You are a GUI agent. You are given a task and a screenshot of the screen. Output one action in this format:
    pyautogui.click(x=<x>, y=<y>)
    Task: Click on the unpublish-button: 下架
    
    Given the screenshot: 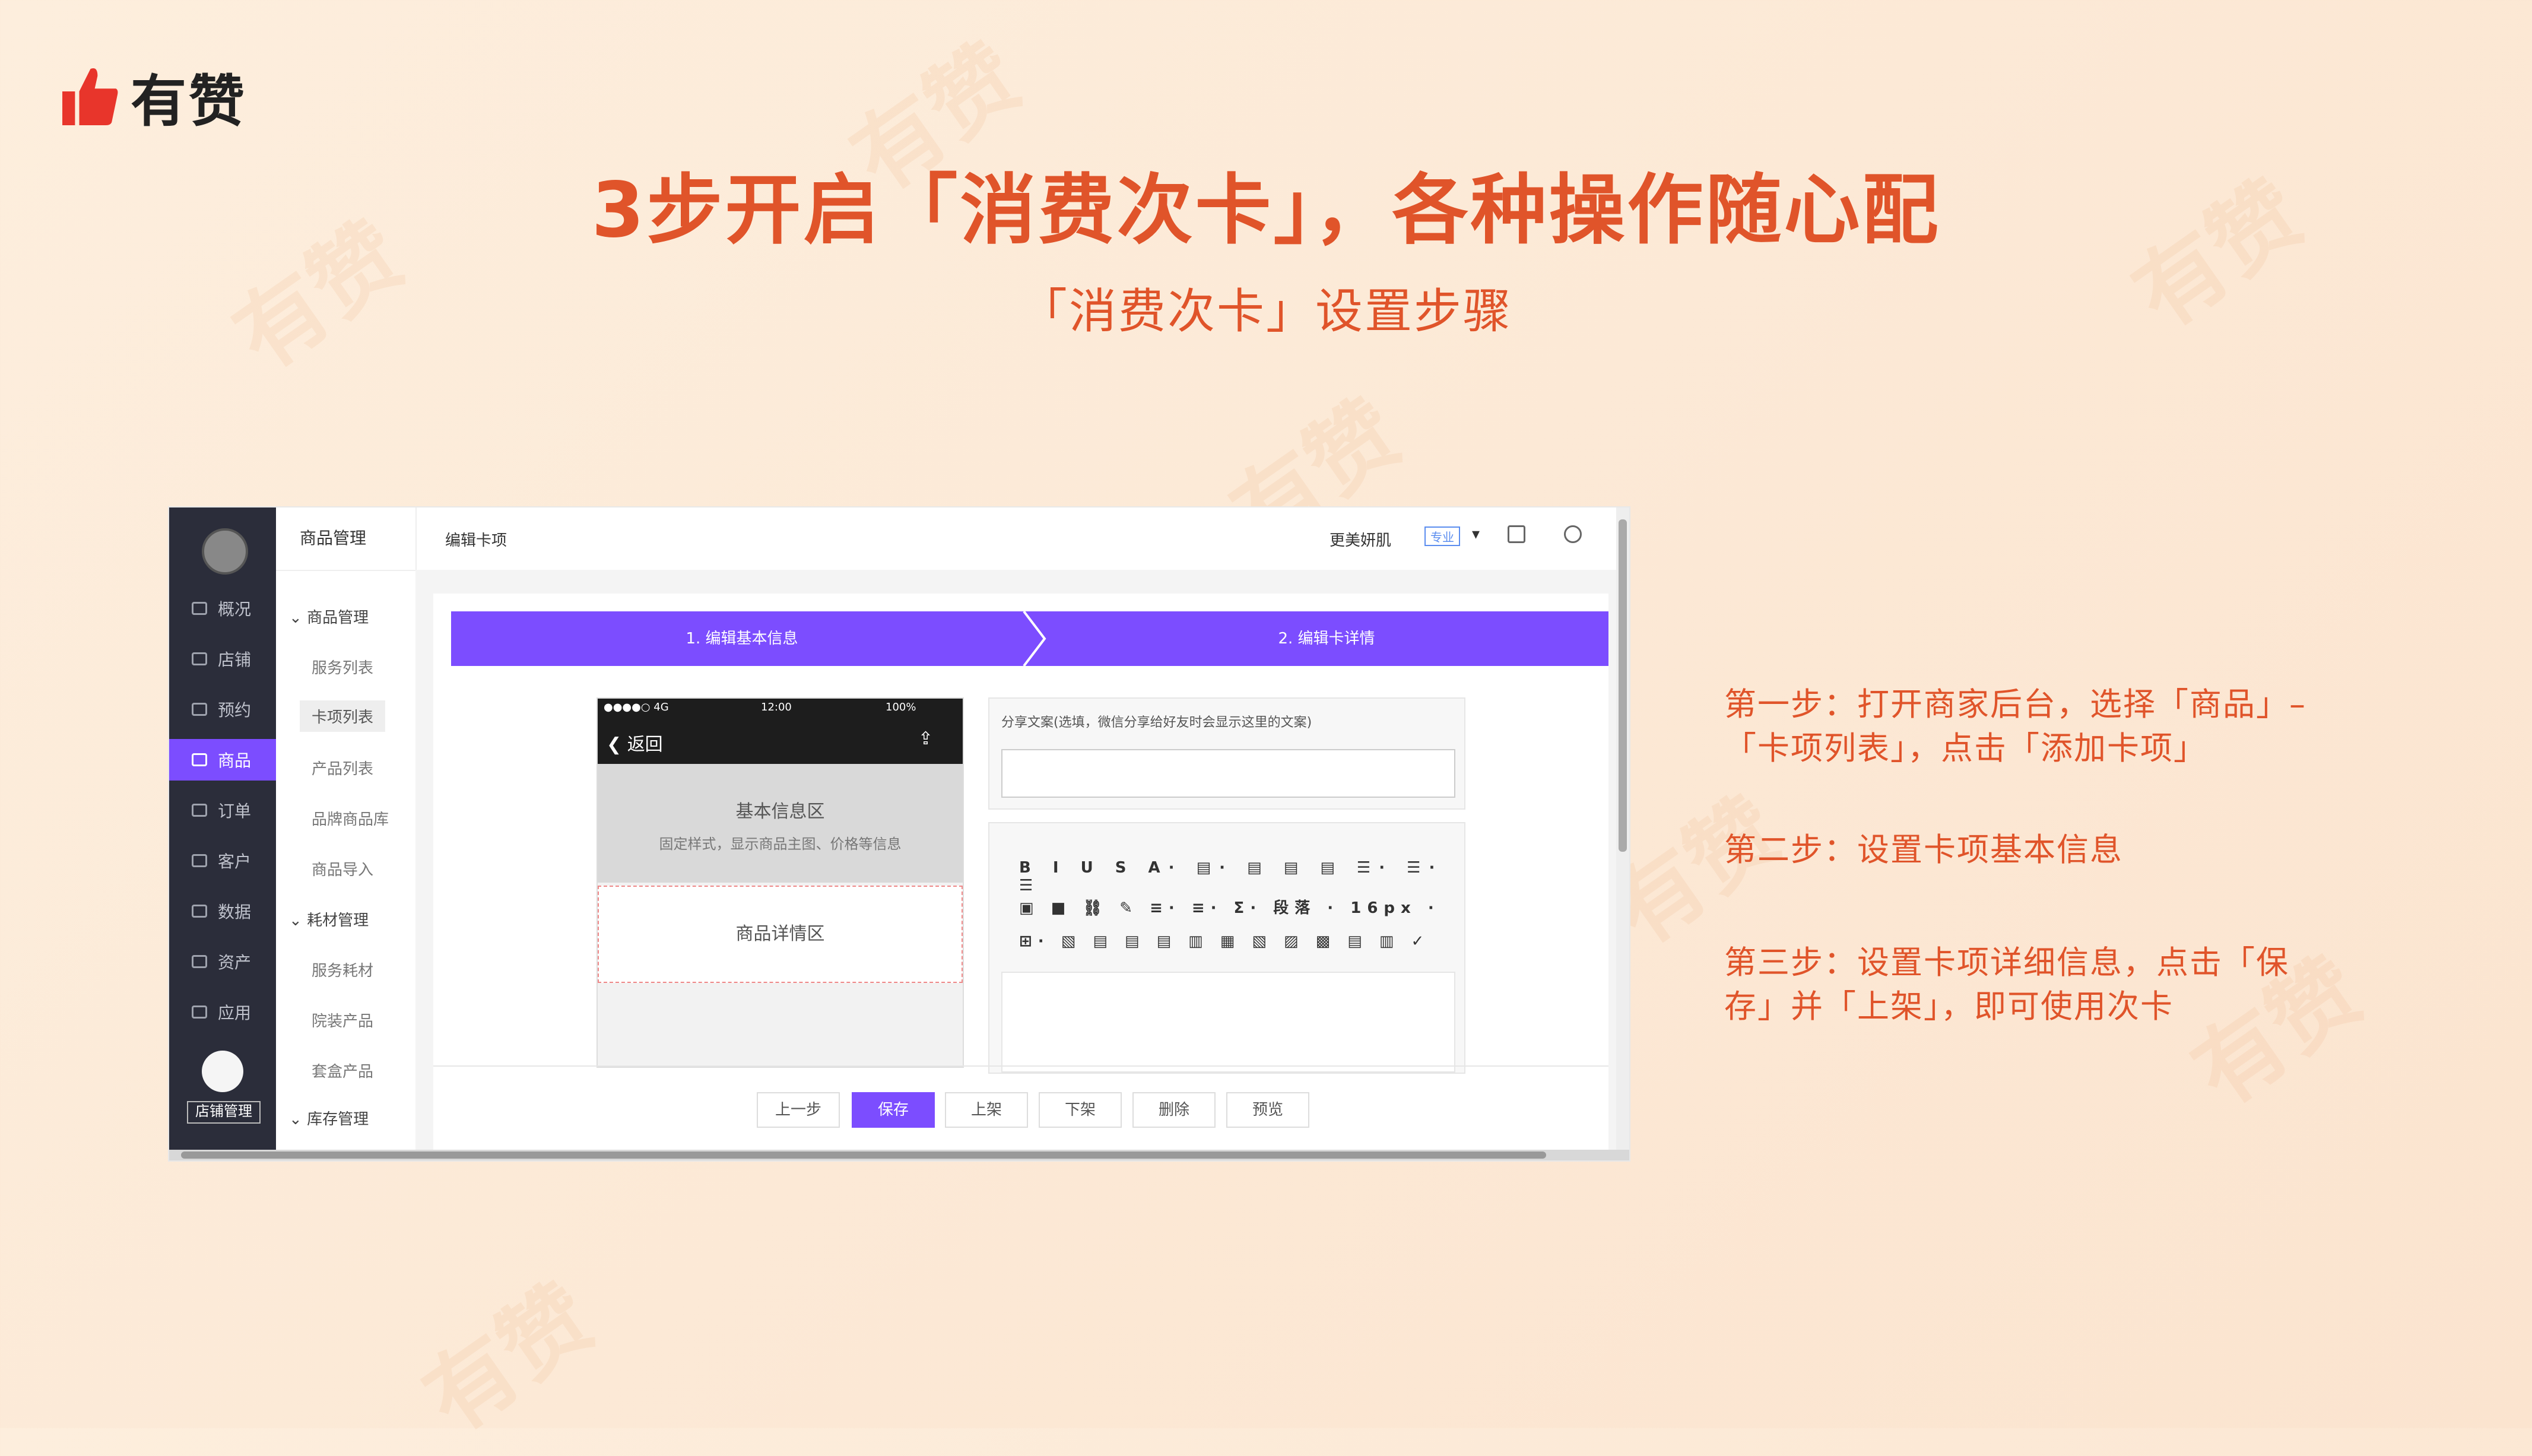 What is the action you would take?
    pyautogui.click(x=1080, y=1110)
    